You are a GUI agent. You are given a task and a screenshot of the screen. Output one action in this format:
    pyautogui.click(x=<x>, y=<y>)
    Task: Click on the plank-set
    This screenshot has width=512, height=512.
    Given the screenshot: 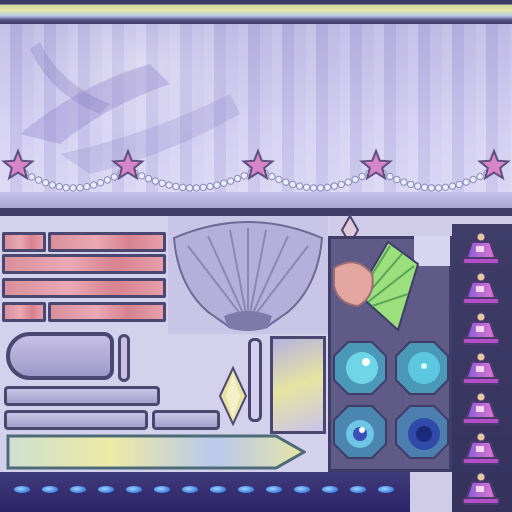 What is the action you would take?
    pyautogui.click(x=84, y=279)
    